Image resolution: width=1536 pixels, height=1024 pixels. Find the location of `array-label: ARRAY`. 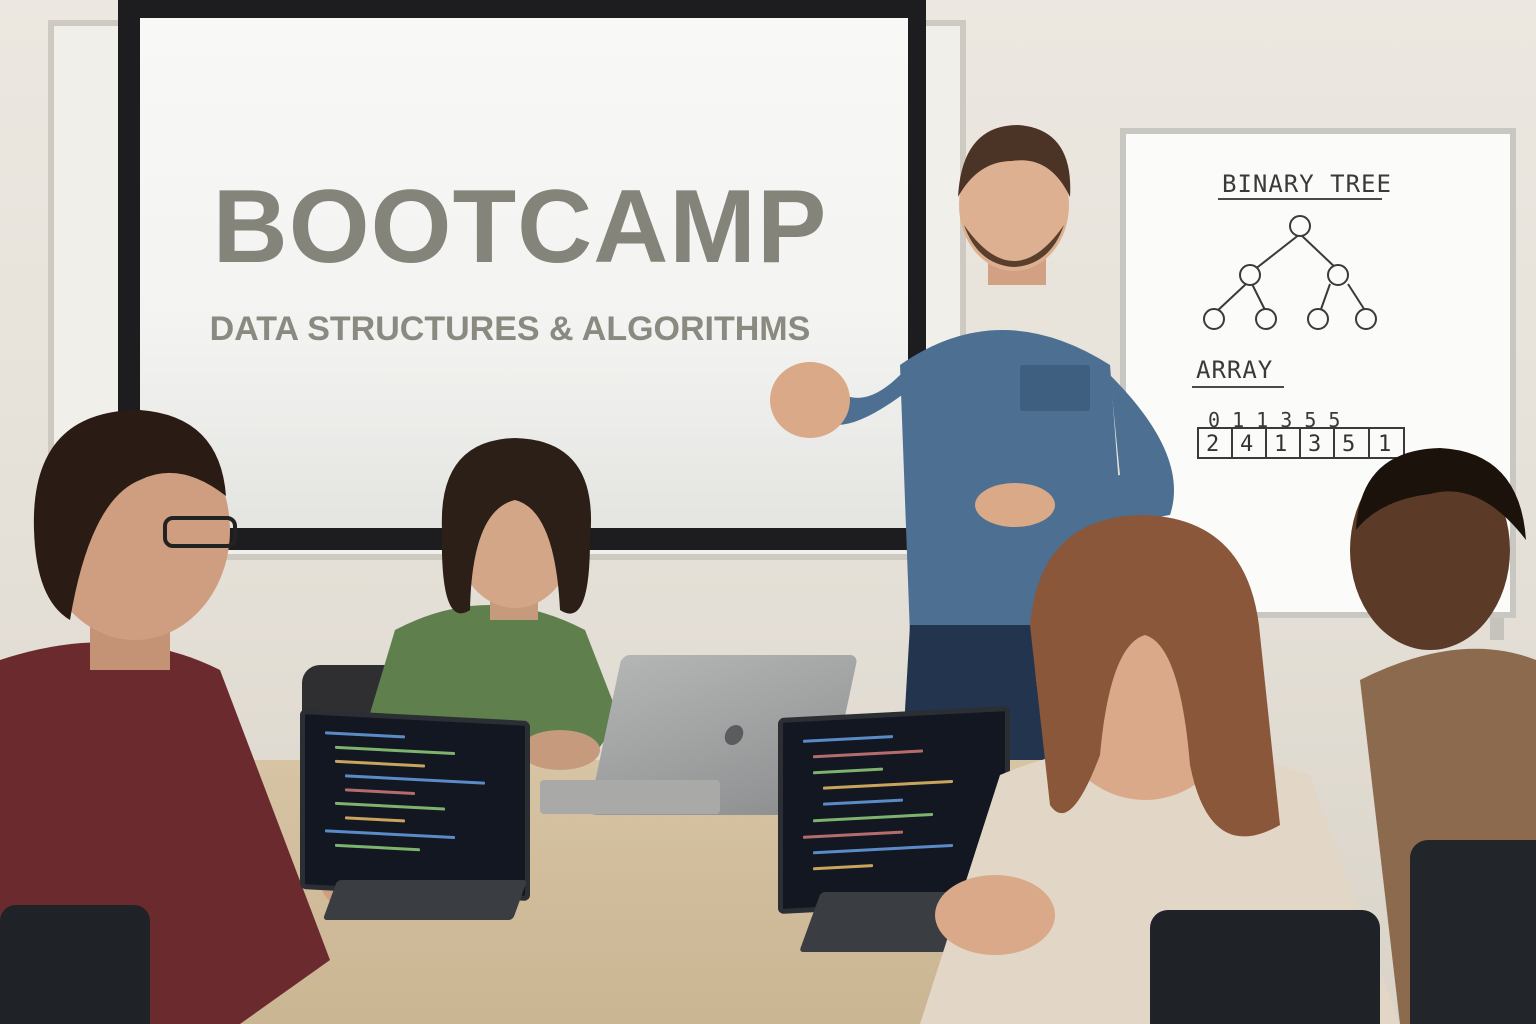

array-label: ARRAY is located at coordinates (1234, 370).